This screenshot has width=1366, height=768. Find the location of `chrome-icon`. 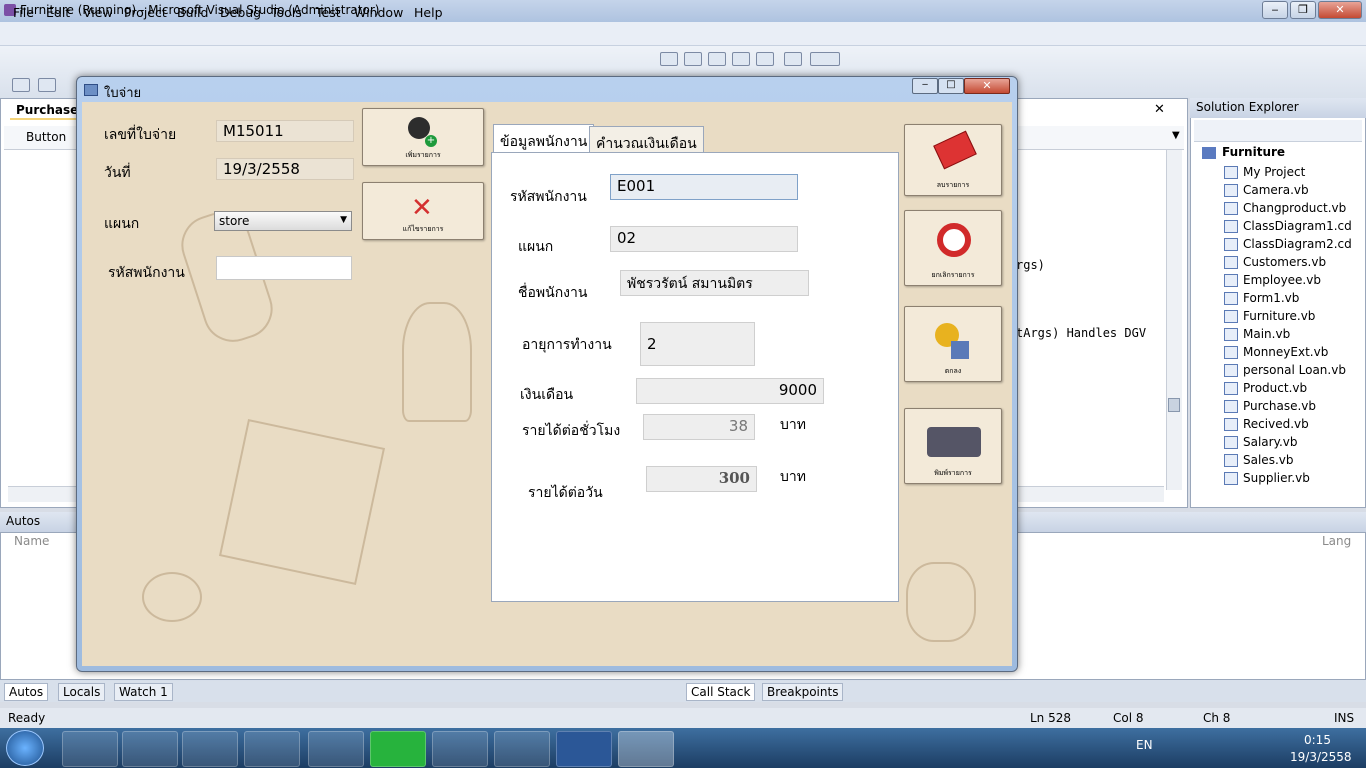

chrome-icon is located at coordinates (272, 749).